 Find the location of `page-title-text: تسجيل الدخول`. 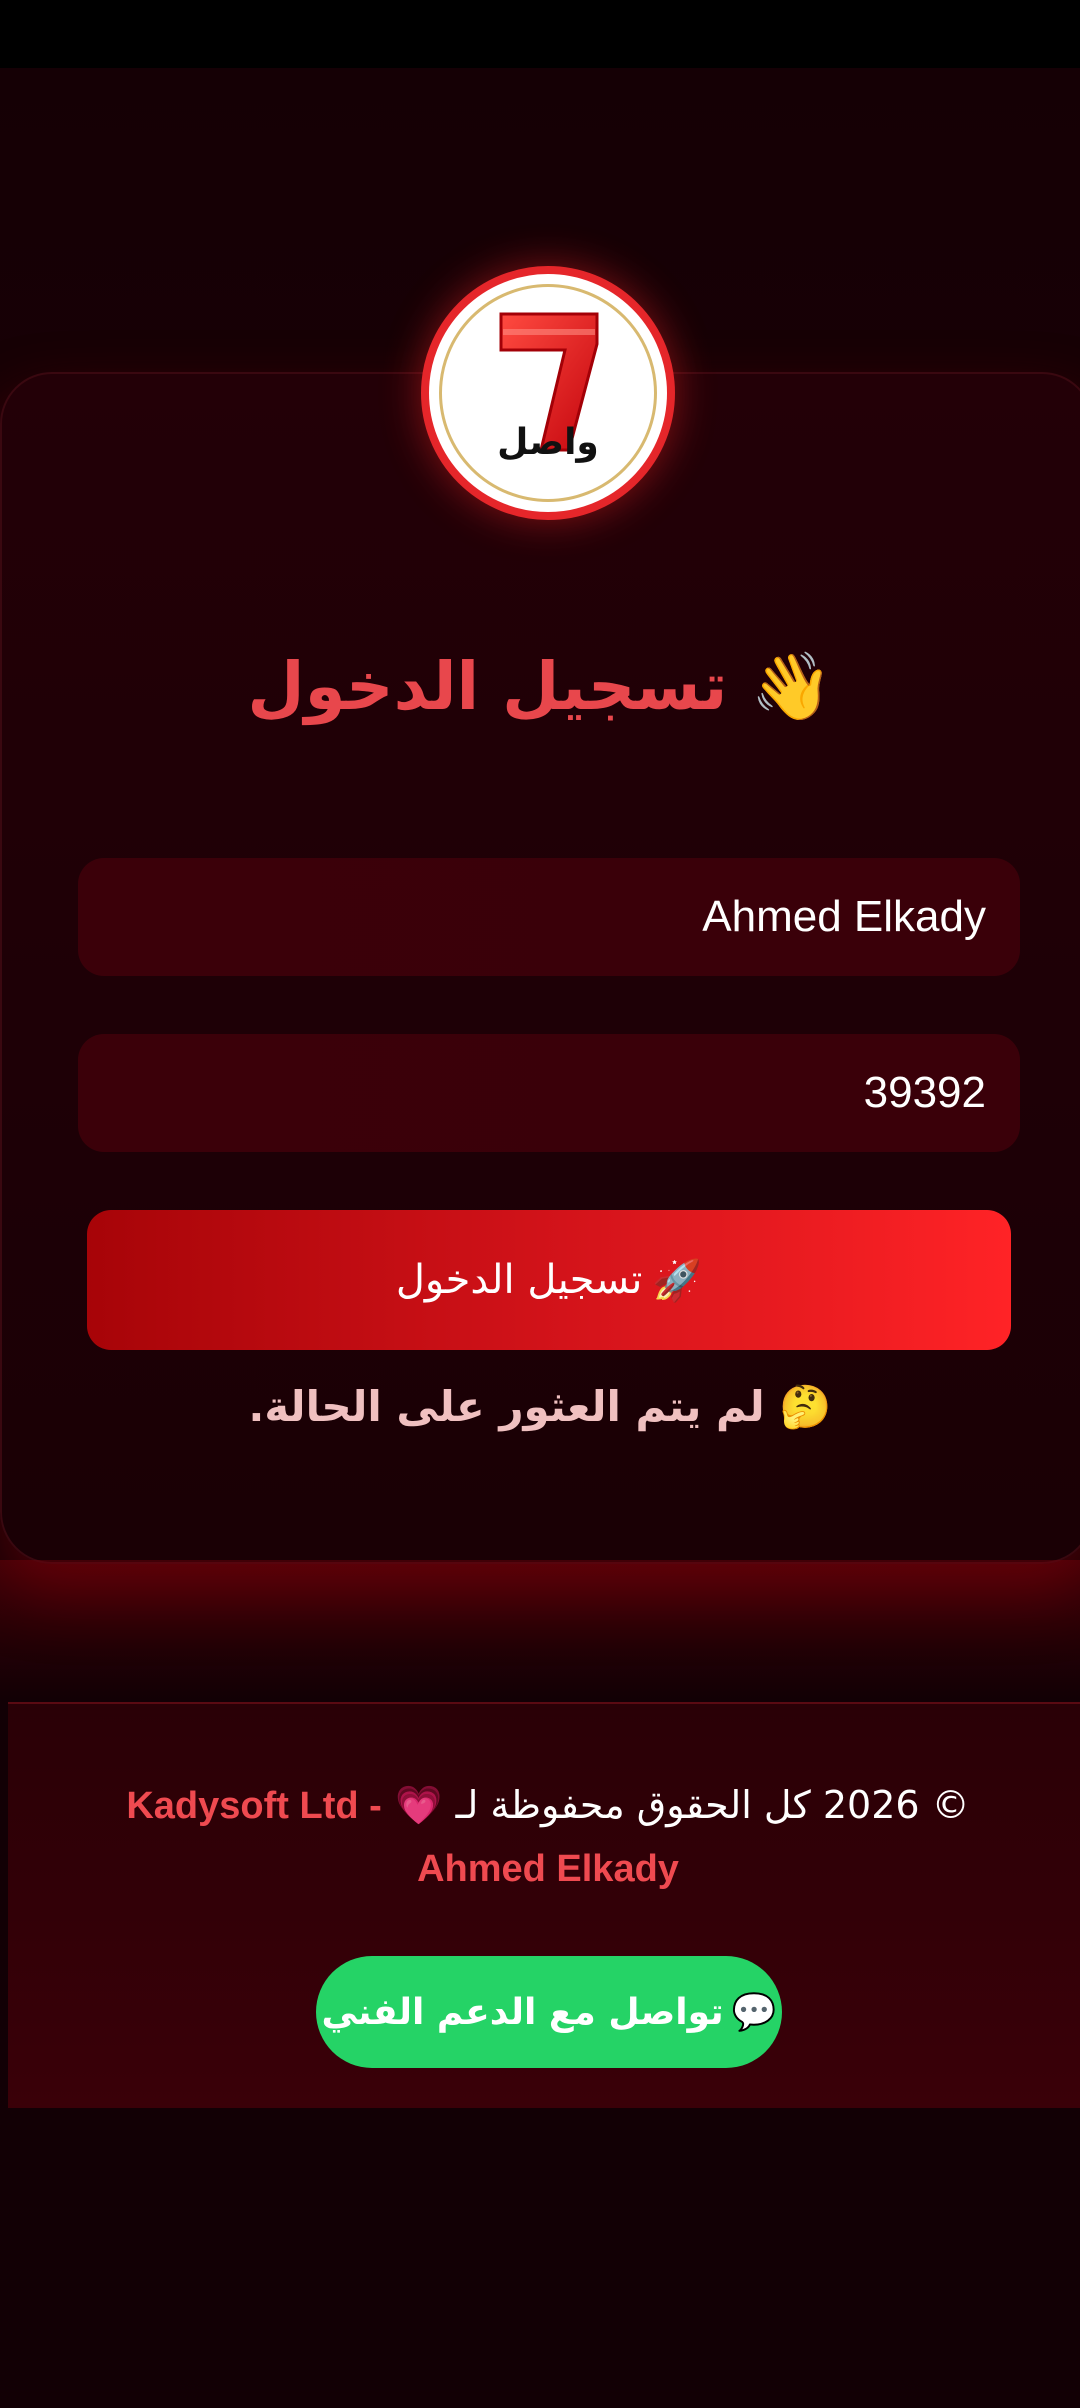

page-title-text: تسجيل الدخول is located at coordinates (487, 686).